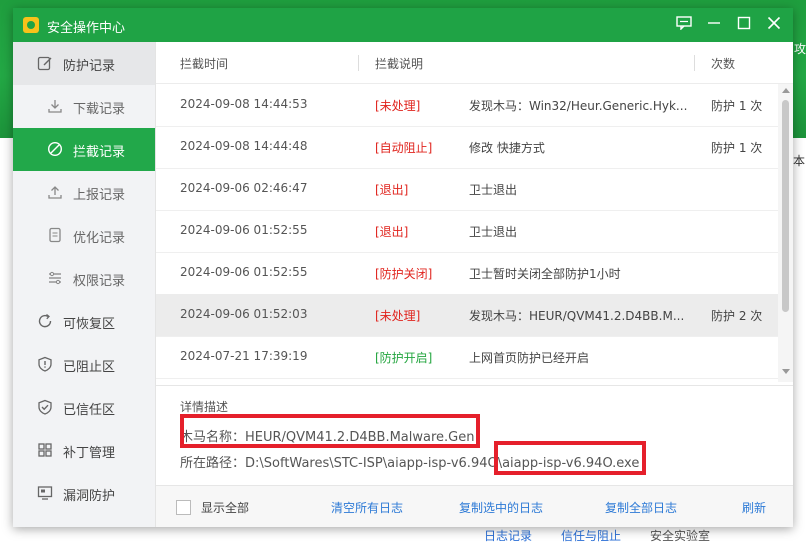 This screenshot has width=806, height=544. I want to click on shield-check-icon, so click(44, 407).